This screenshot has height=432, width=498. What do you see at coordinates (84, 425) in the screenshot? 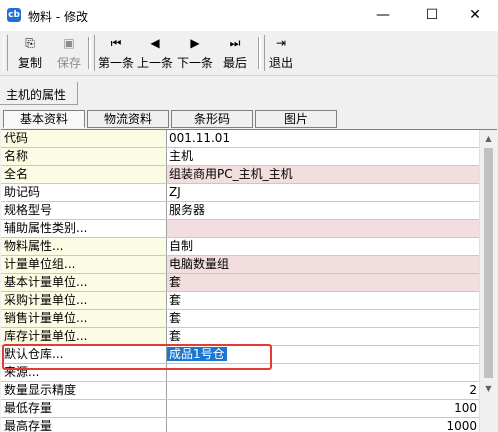
I see `property-name: 最高存量` at bounding box center [84, 425].